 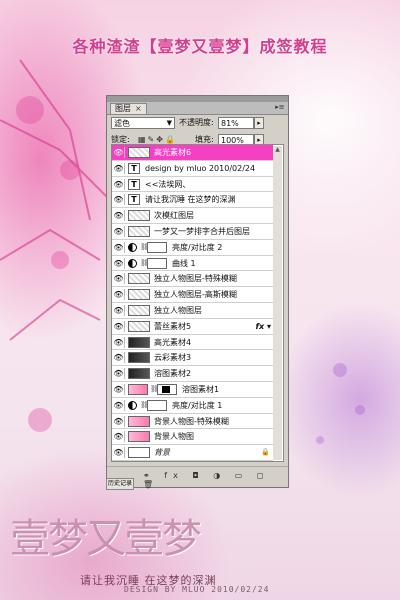 I want to click on layers-scrollbar: ▲, so click(x=277, y=303).